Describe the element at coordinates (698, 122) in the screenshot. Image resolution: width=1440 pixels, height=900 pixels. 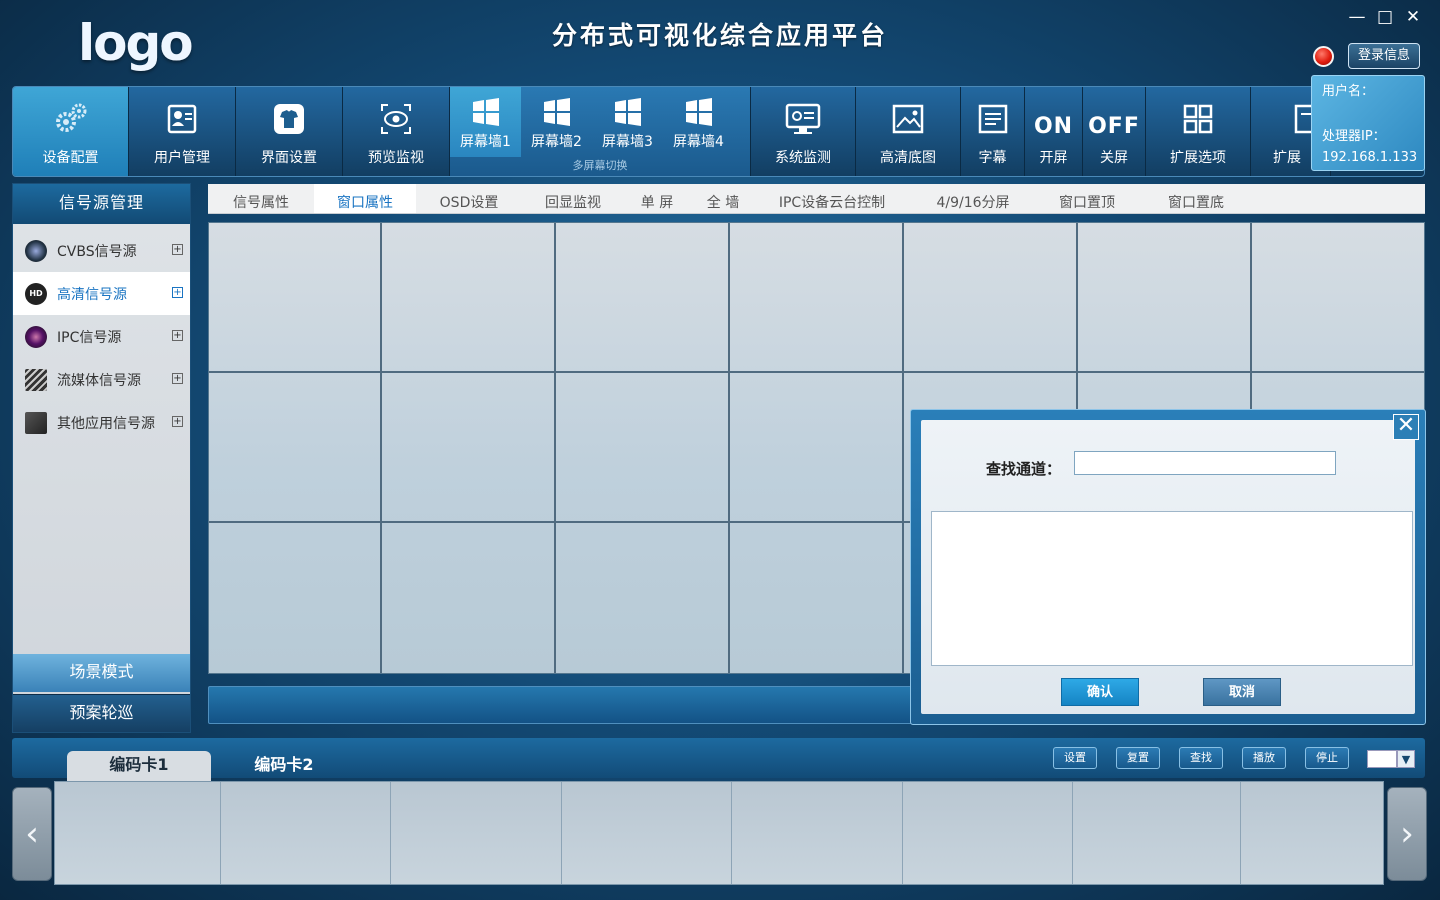
I see `toolbar-screen-wall-4: 屏幕墙4` at that location.